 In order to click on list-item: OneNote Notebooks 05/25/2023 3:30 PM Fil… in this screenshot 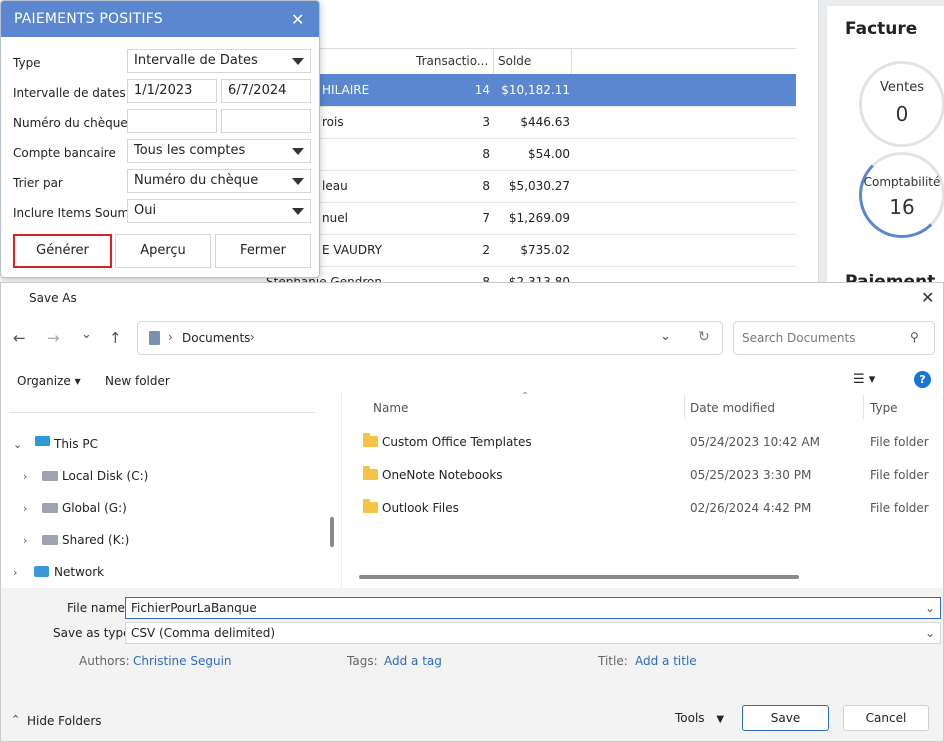, I will do `click(651, 475)`.